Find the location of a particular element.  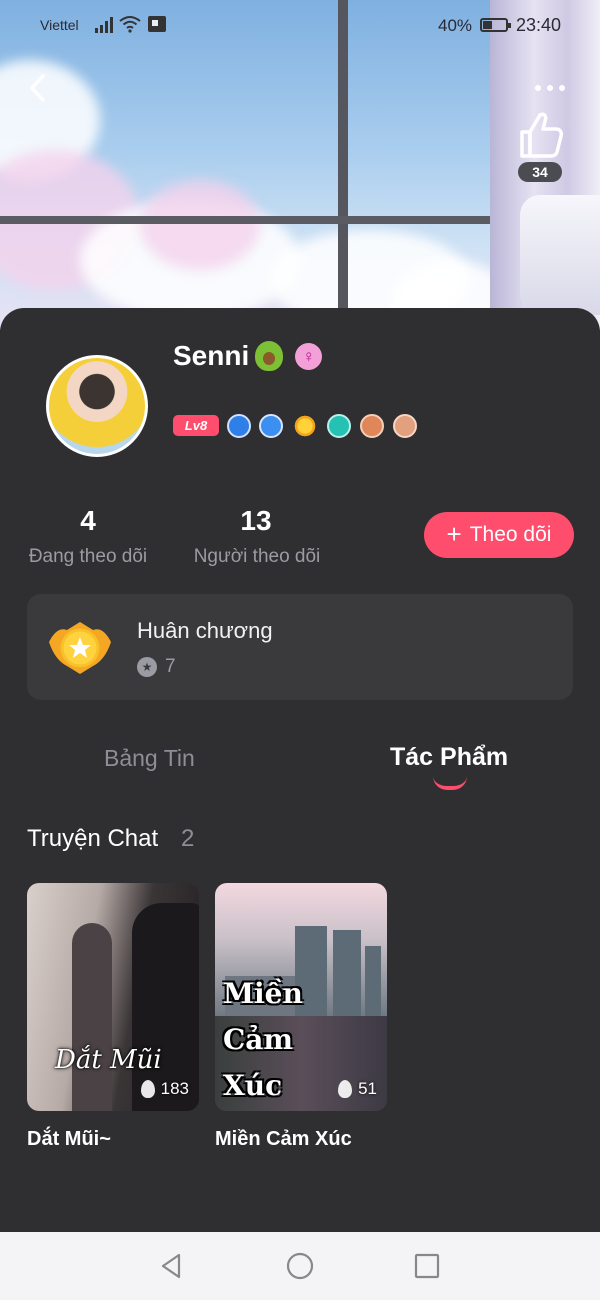

followers-count: 13 is located at coordinates (256, 521).